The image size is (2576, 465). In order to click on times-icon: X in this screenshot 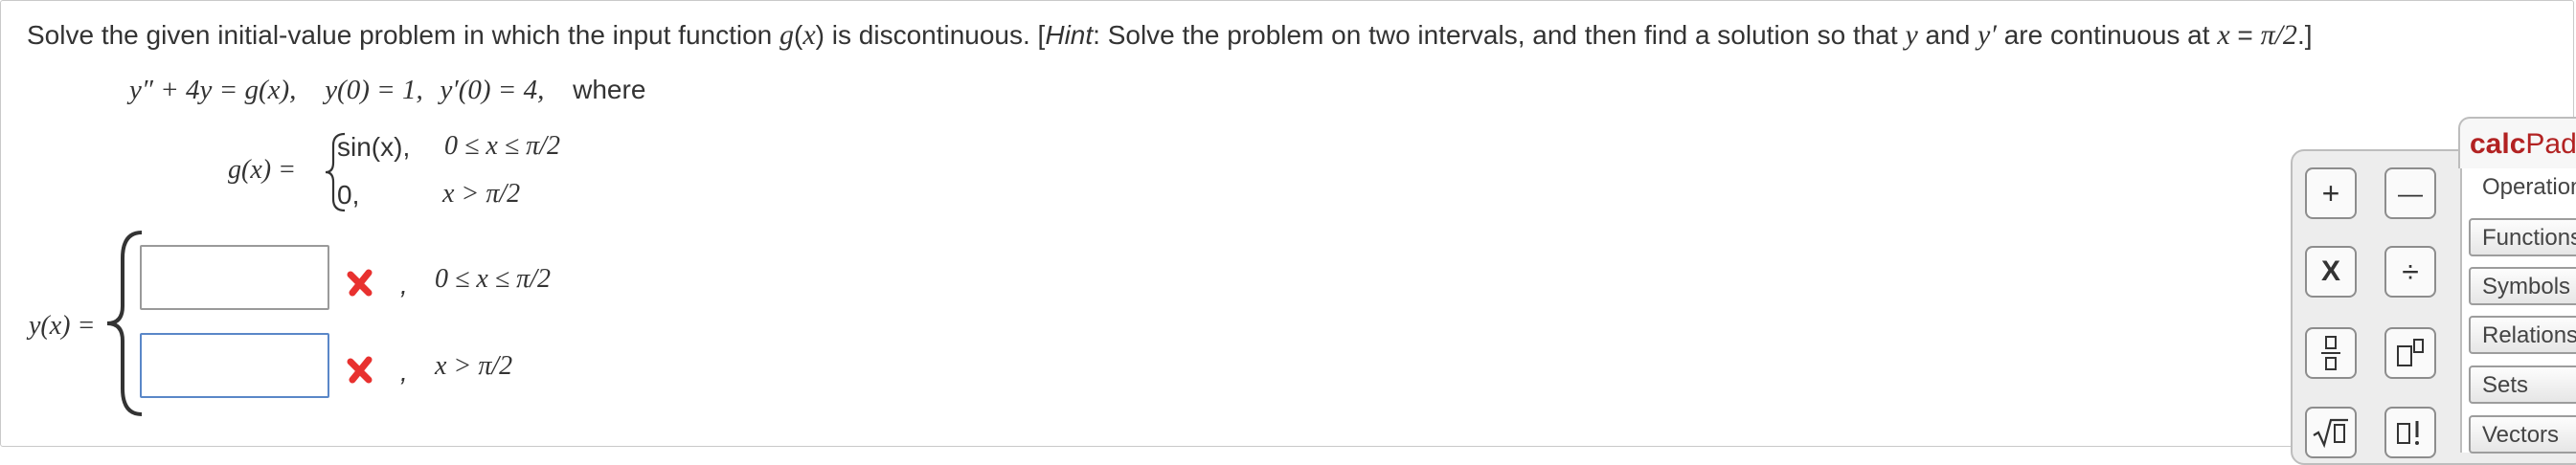, I will do `click(2330, 271)`.